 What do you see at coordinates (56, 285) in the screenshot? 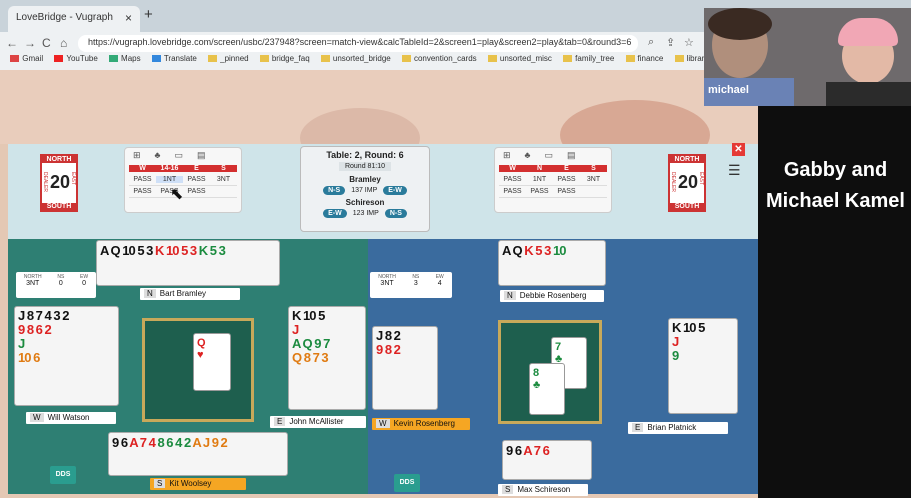
I see `contract-score-left: NORTH 3NT NS 0 EW 0` at bounding box center [56, 285].